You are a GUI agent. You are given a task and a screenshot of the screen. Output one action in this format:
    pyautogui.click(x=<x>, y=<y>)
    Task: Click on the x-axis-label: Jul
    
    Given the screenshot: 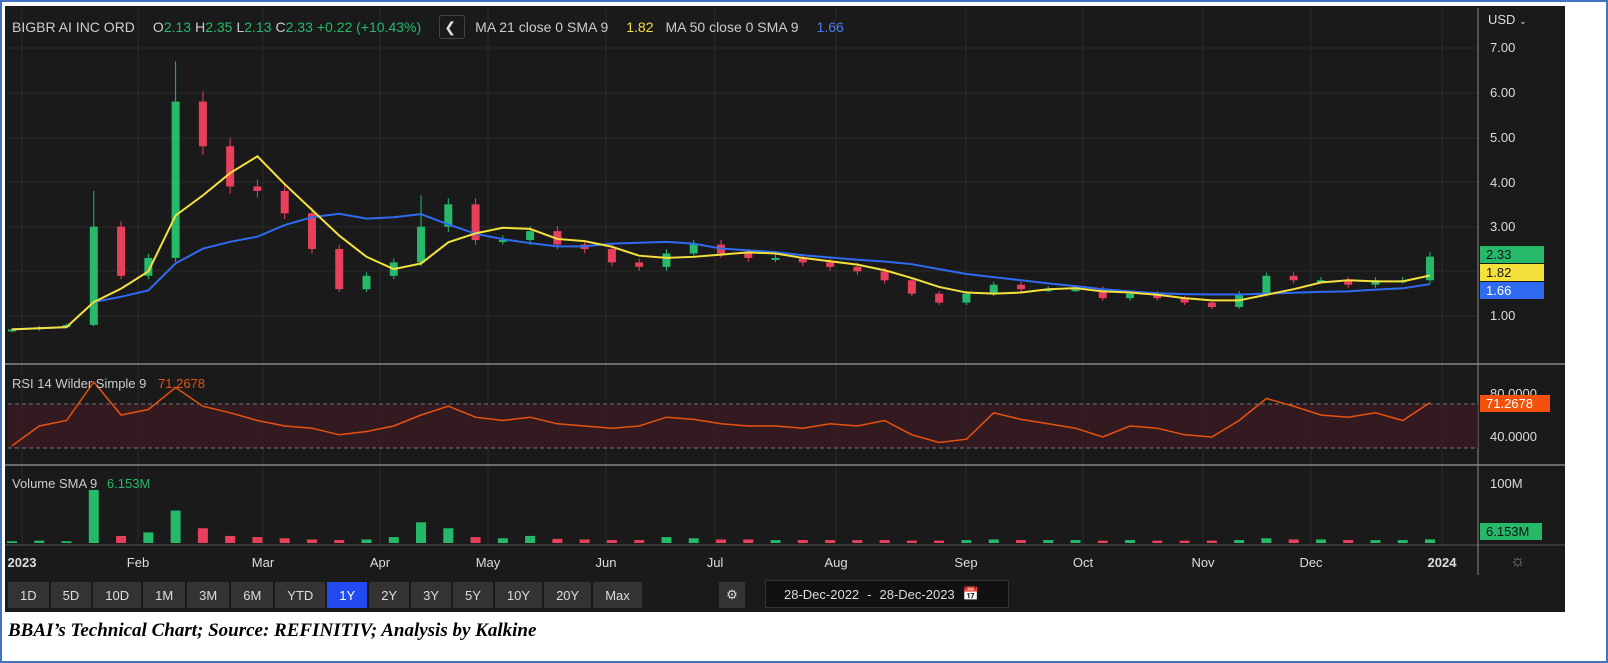 What is the action you would take?
    pyautogui.click(x=715, y=562)
    